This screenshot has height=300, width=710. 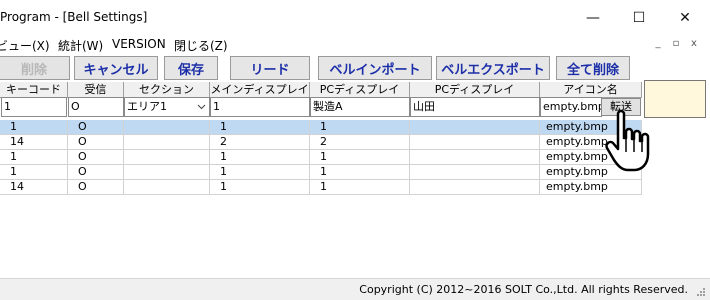 What do you see at coordinates (201, 45) in the screenshot?
I see `menu-close: 閉じる(Z)` at bounding box center [201, 45].